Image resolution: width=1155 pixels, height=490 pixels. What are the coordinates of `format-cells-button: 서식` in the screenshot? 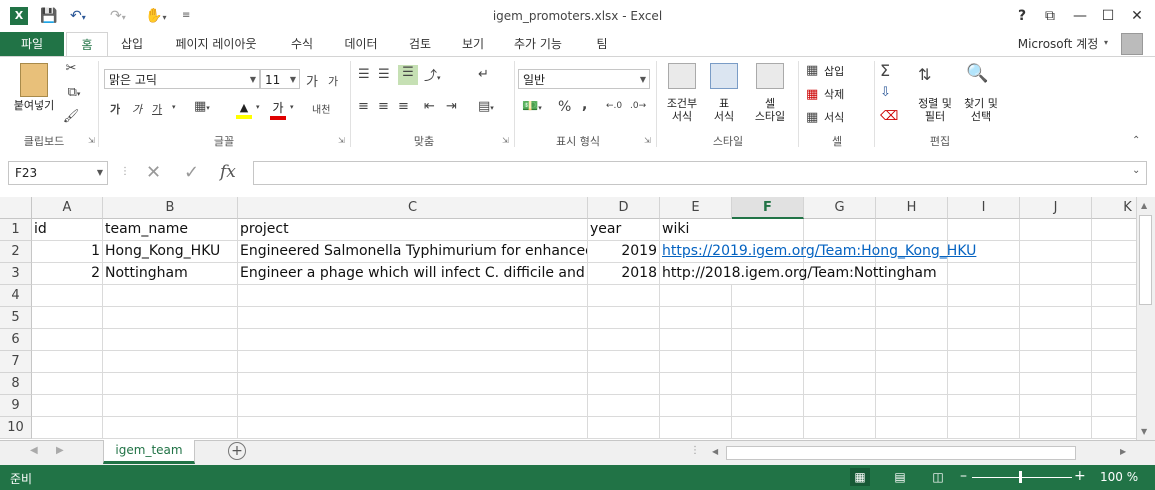 It's located at (834, 117).